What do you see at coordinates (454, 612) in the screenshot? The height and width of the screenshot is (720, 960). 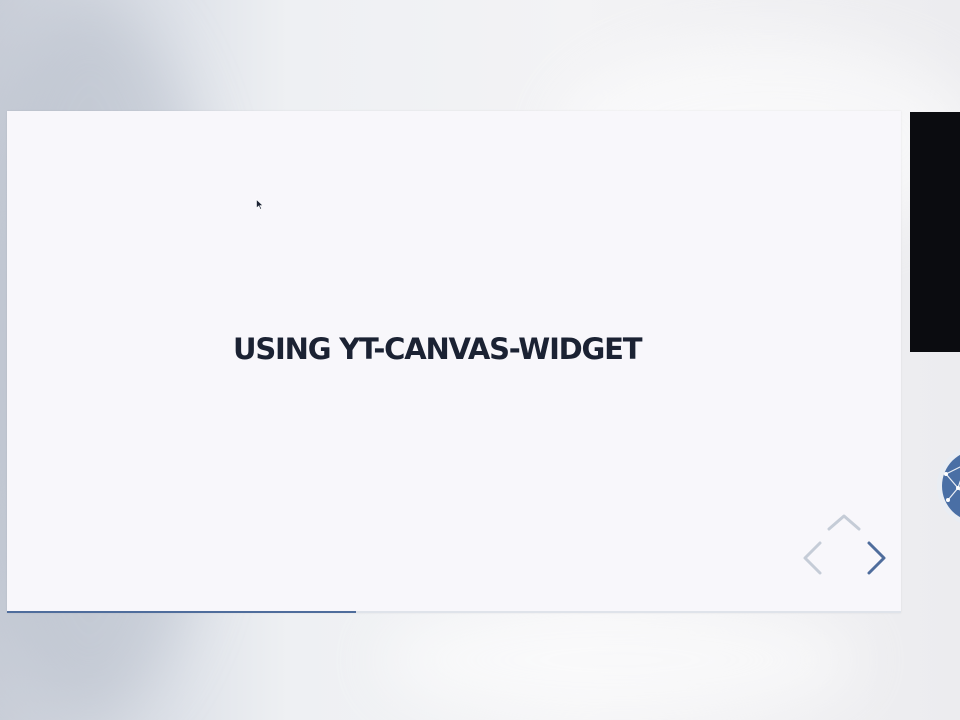 I see `slide-progress-bar` at bounding box center [454, 612].